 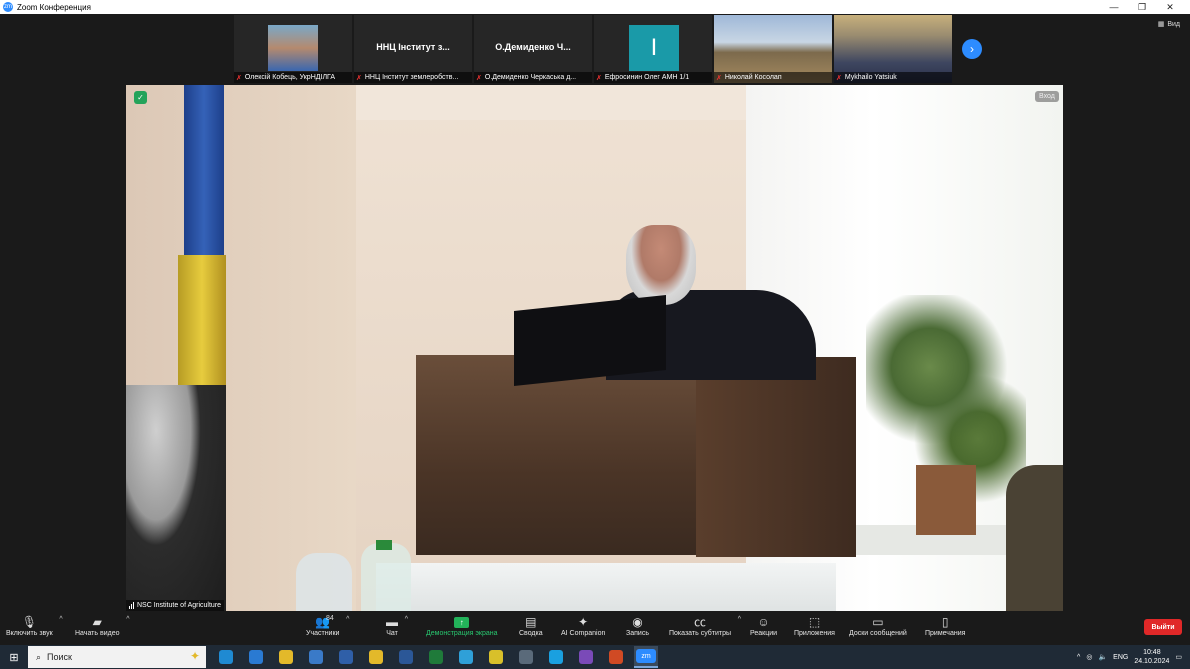 I want to click on taskbar-app-chrome, so click(x=286, y=657).